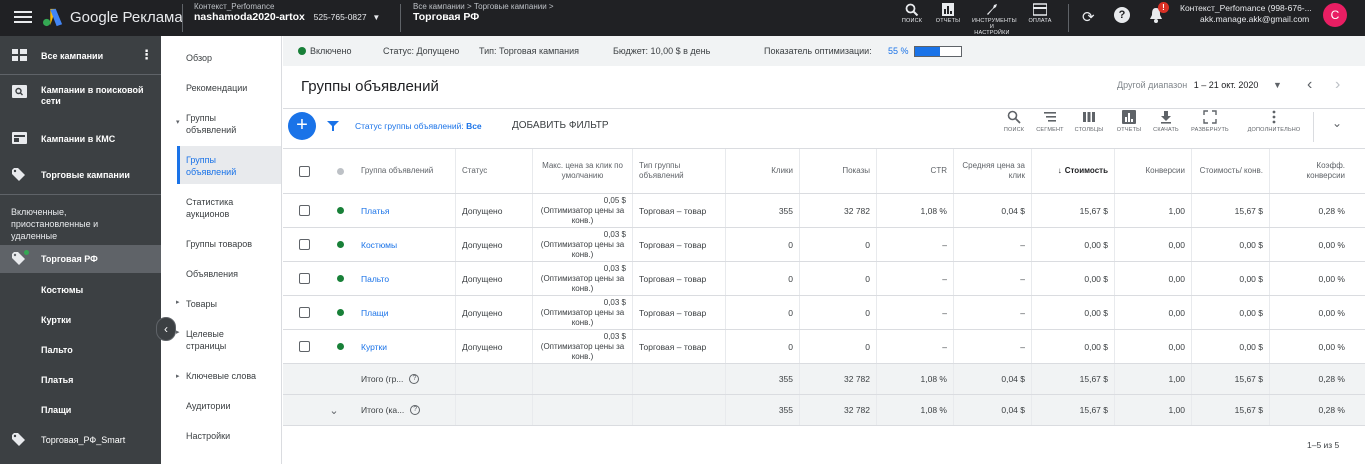 This screenshot has width=1365, height=464. Describe the element at coordinates (837, 171) in the screenshot. I see `header-impressions: Показы` at that location.